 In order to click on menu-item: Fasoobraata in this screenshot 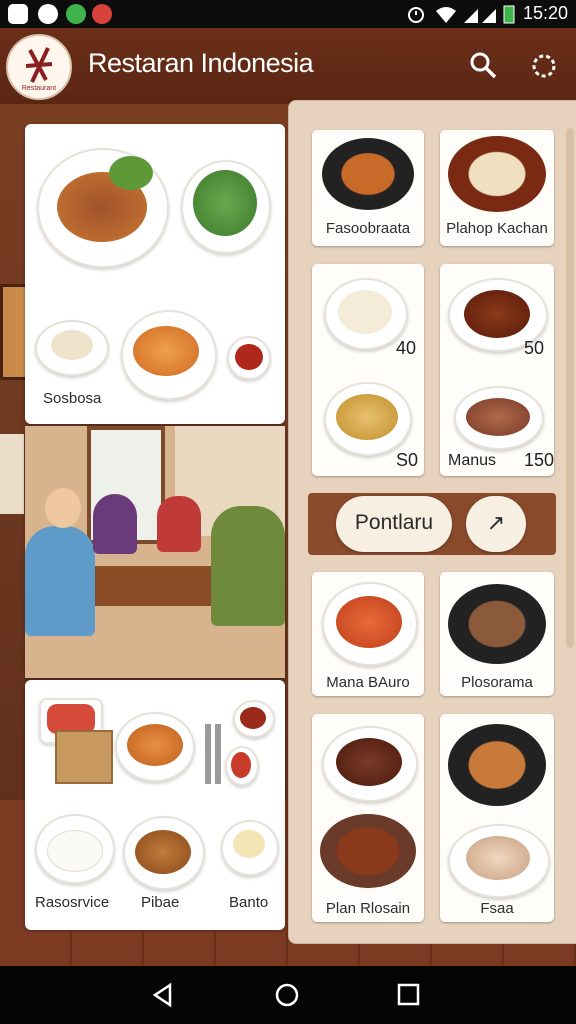, I will do `click(368, 188)`.